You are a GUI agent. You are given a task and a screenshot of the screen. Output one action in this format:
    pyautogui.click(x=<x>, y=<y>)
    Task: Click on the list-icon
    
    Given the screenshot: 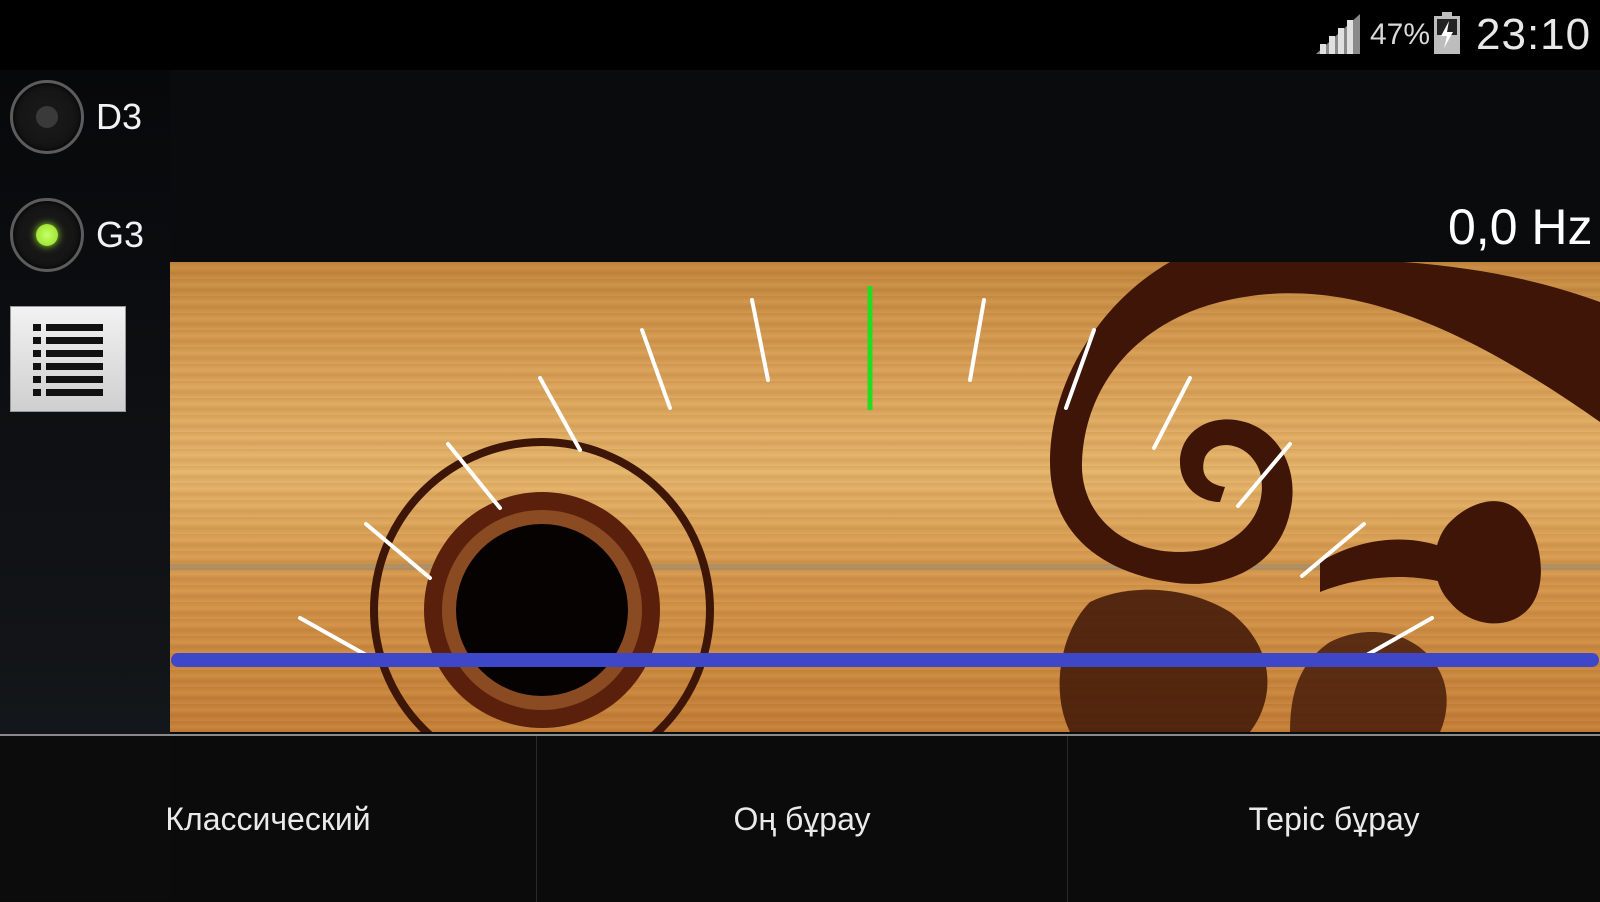 What is the action you would take?
    pyautogui.click(x=68, y=360)
    